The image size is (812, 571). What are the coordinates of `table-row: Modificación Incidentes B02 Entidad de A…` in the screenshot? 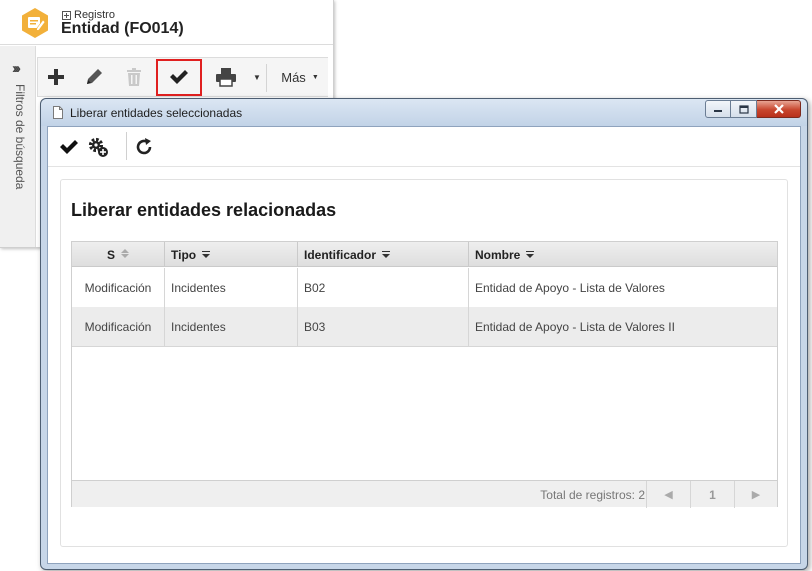 It's located at (424, 287).